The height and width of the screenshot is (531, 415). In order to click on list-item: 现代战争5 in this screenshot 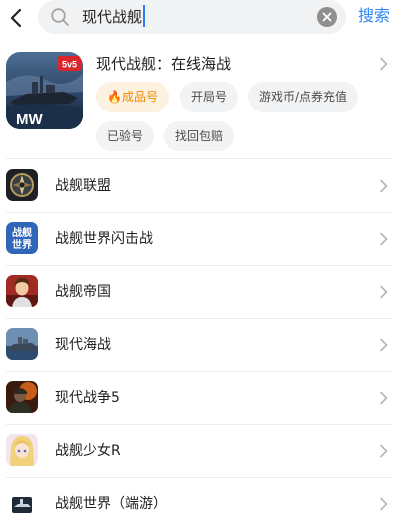, I will do `click(207, 398)`.